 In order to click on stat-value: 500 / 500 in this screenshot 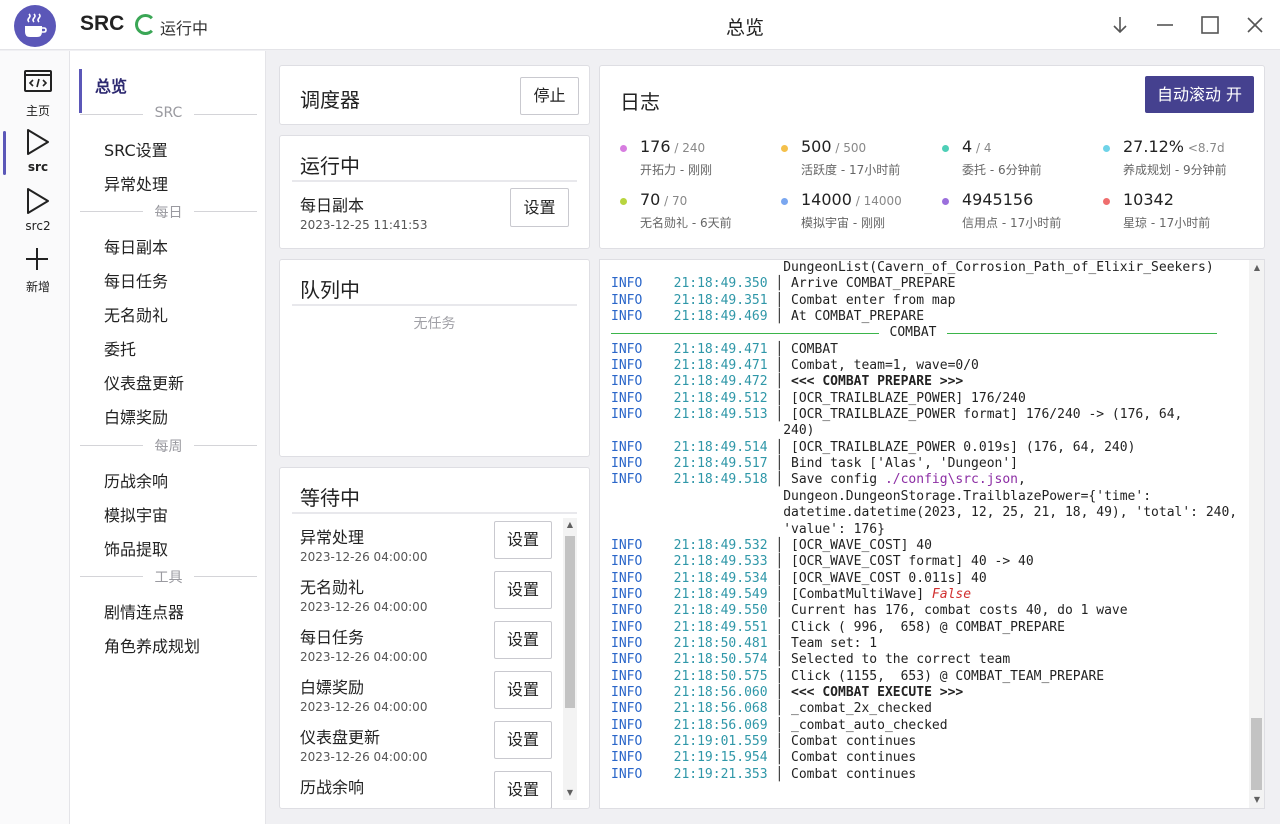, I will do `click(833, 146)`.